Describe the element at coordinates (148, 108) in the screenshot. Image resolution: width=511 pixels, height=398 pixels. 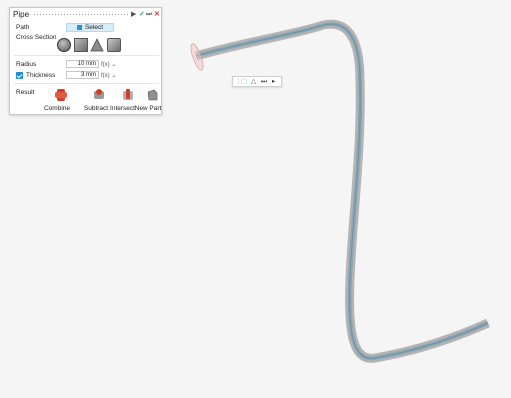
I see `new-part-label: New Part` at that location.